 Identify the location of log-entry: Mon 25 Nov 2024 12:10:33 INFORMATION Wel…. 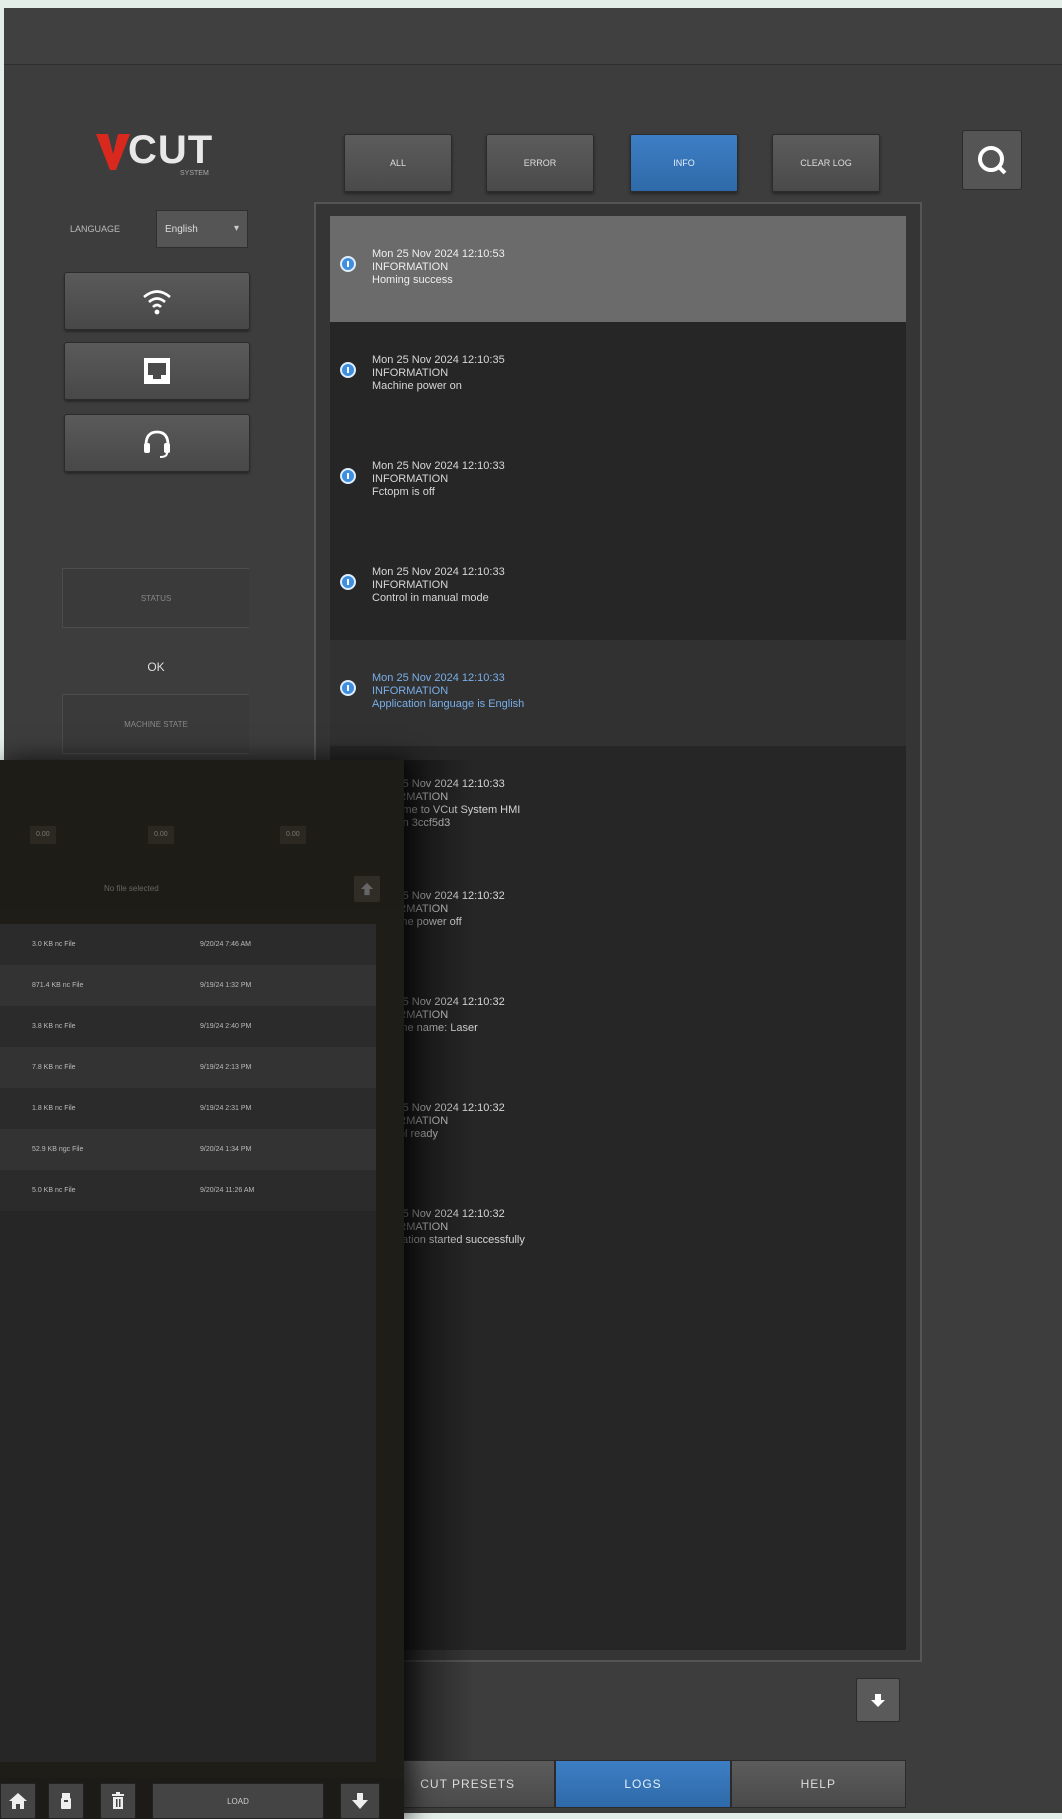
(618, 802).